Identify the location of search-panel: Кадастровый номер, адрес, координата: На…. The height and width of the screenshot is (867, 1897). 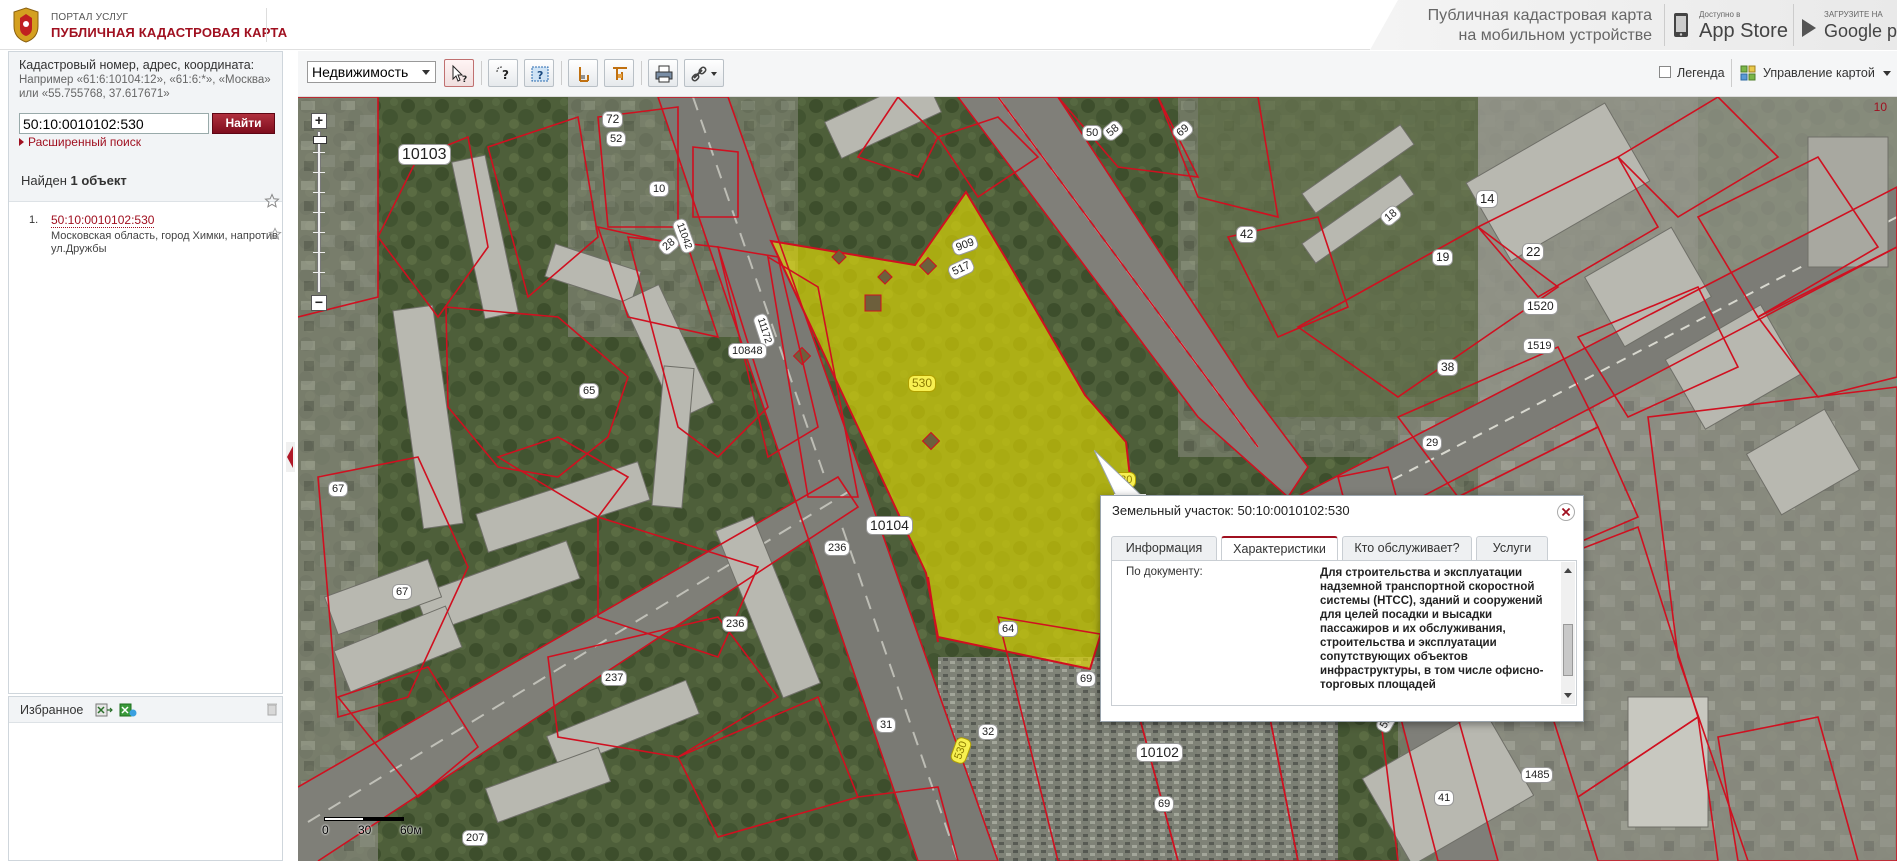
(145, 372).